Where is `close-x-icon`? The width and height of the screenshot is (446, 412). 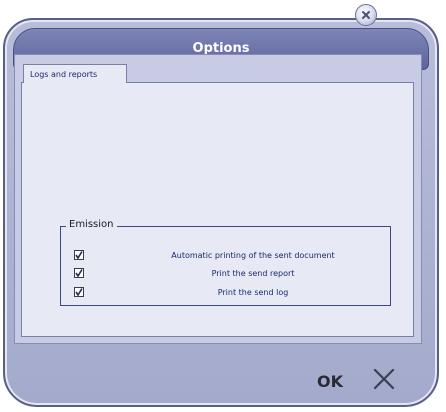
close-x-icon is located at coordinates (384, 379).